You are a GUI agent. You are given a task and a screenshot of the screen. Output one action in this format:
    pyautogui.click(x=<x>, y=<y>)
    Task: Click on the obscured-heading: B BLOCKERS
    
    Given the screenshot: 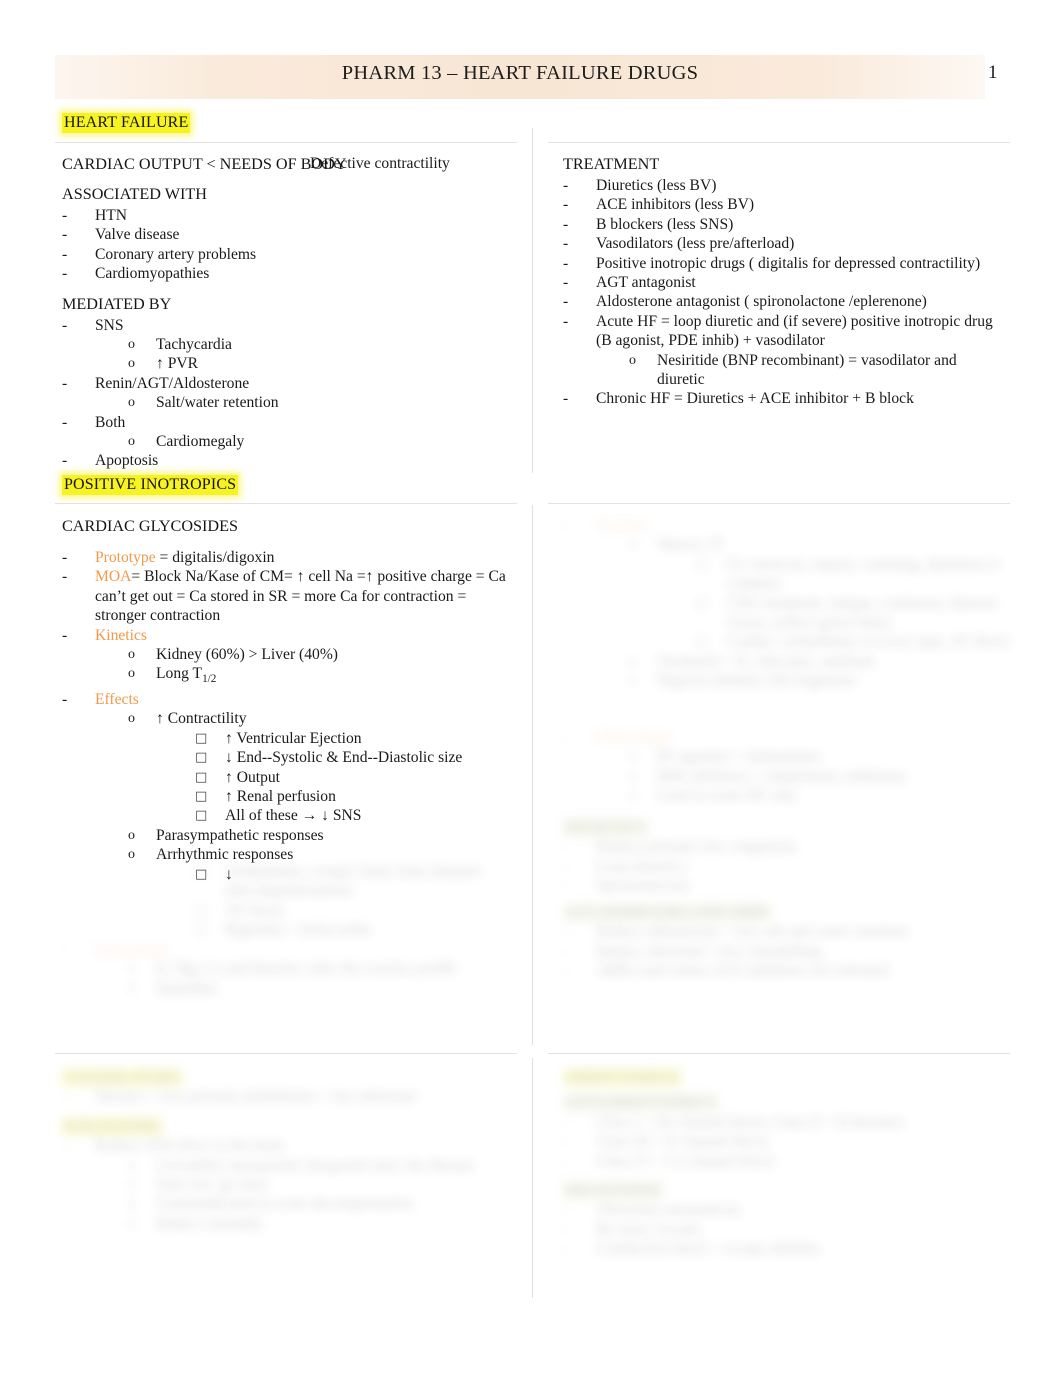 What is the action you would take?
    pyautogui.click(x=287, y=1126)
    